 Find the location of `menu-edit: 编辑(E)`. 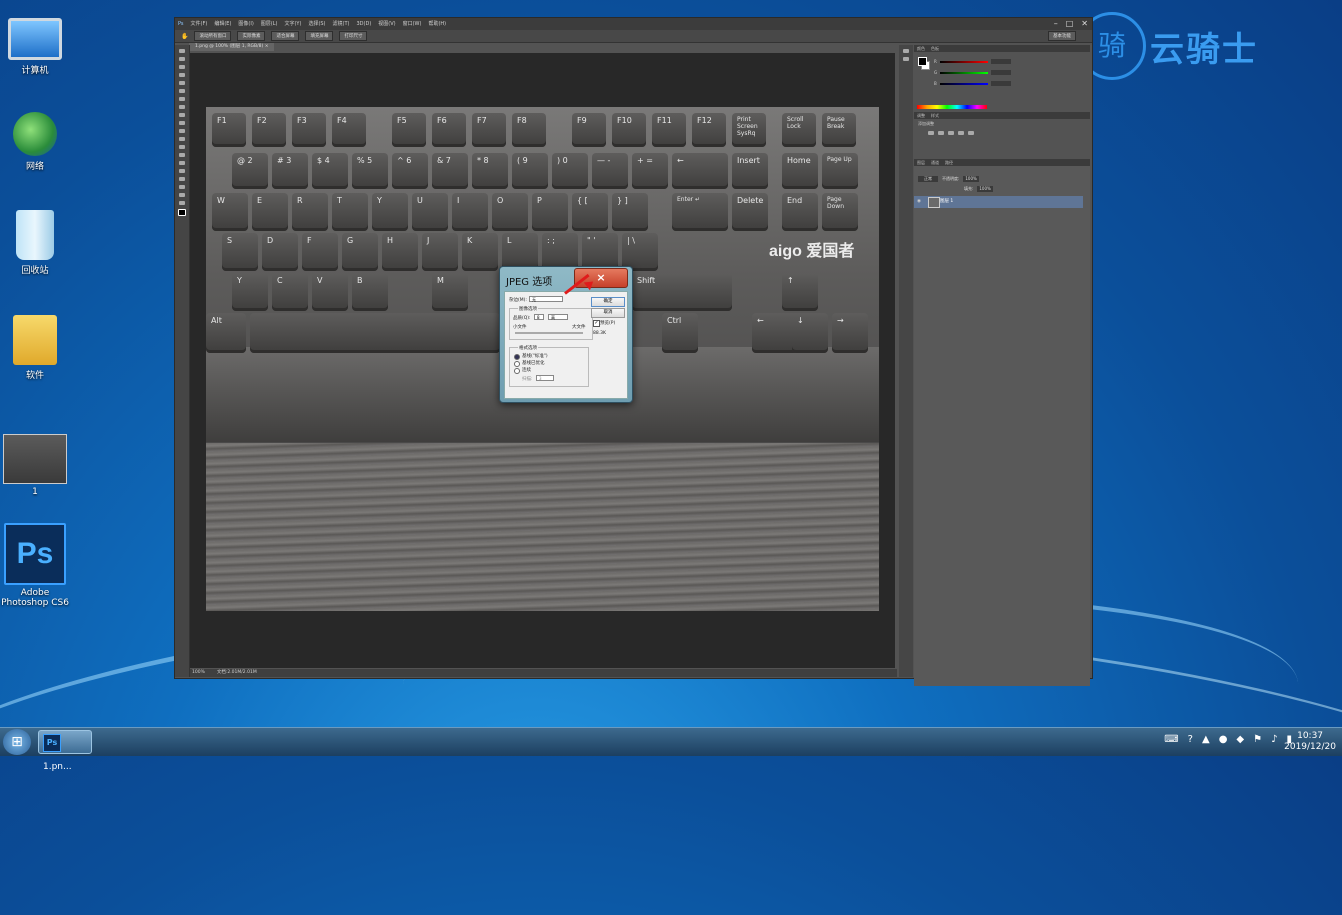

menu-edit: 编辑(E) is located at coordinates (222, 24).